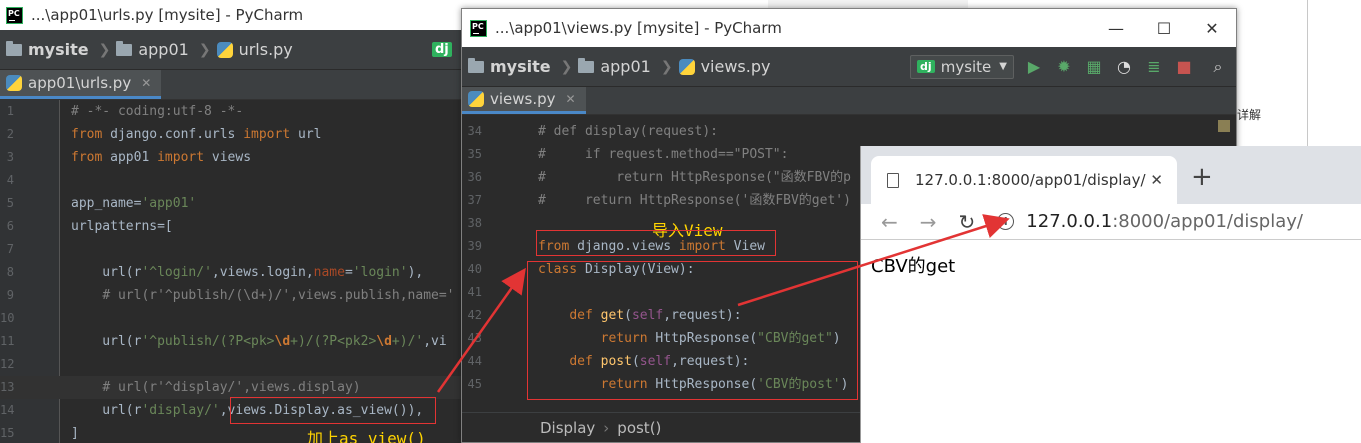 Image resolution: width=1361 pixels, height=443 pixels. What do you see at coordinates (849, 131) in the screenshot?
I see `code-line: 34 # def display(request):` at bounding box center [849, 131].